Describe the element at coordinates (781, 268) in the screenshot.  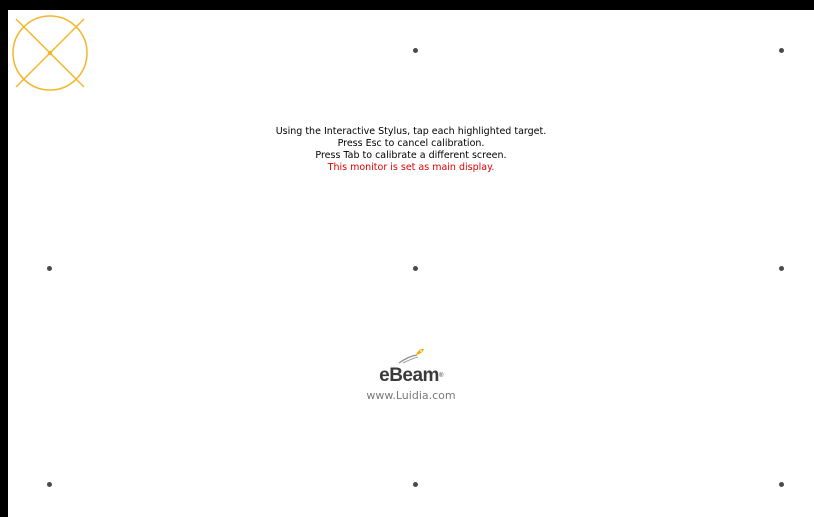
I see `calibration-dot-middle-right` at that location.